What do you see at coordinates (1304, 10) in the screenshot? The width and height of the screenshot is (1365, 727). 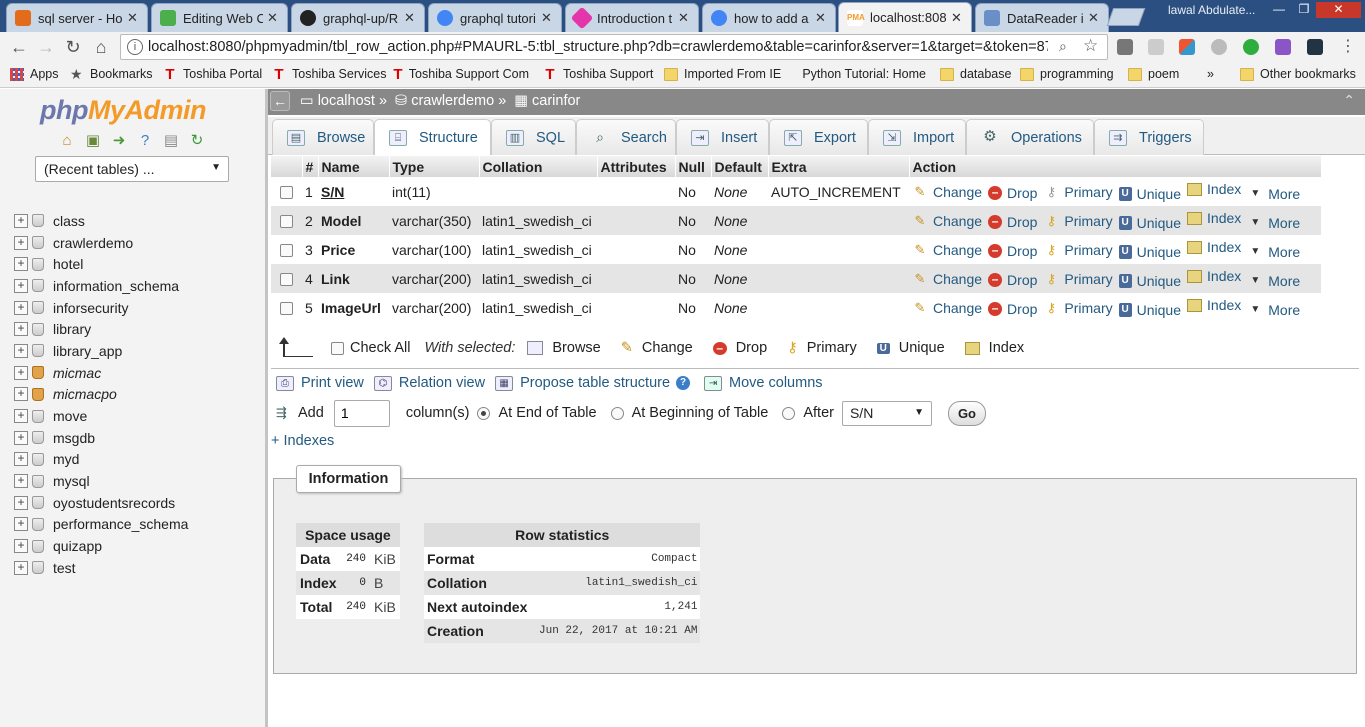 I see `maximize-icon: ❐` at bounding box center [1304, 10].